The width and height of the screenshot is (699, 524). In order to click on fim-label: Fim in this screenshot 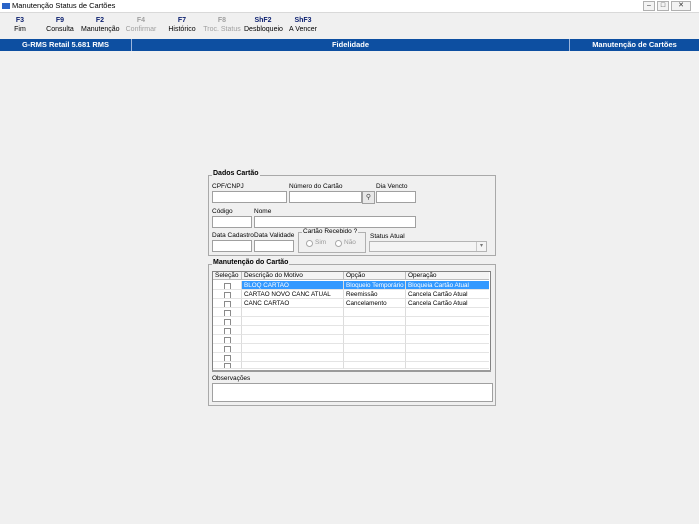, I will do `click(20, 29)`.